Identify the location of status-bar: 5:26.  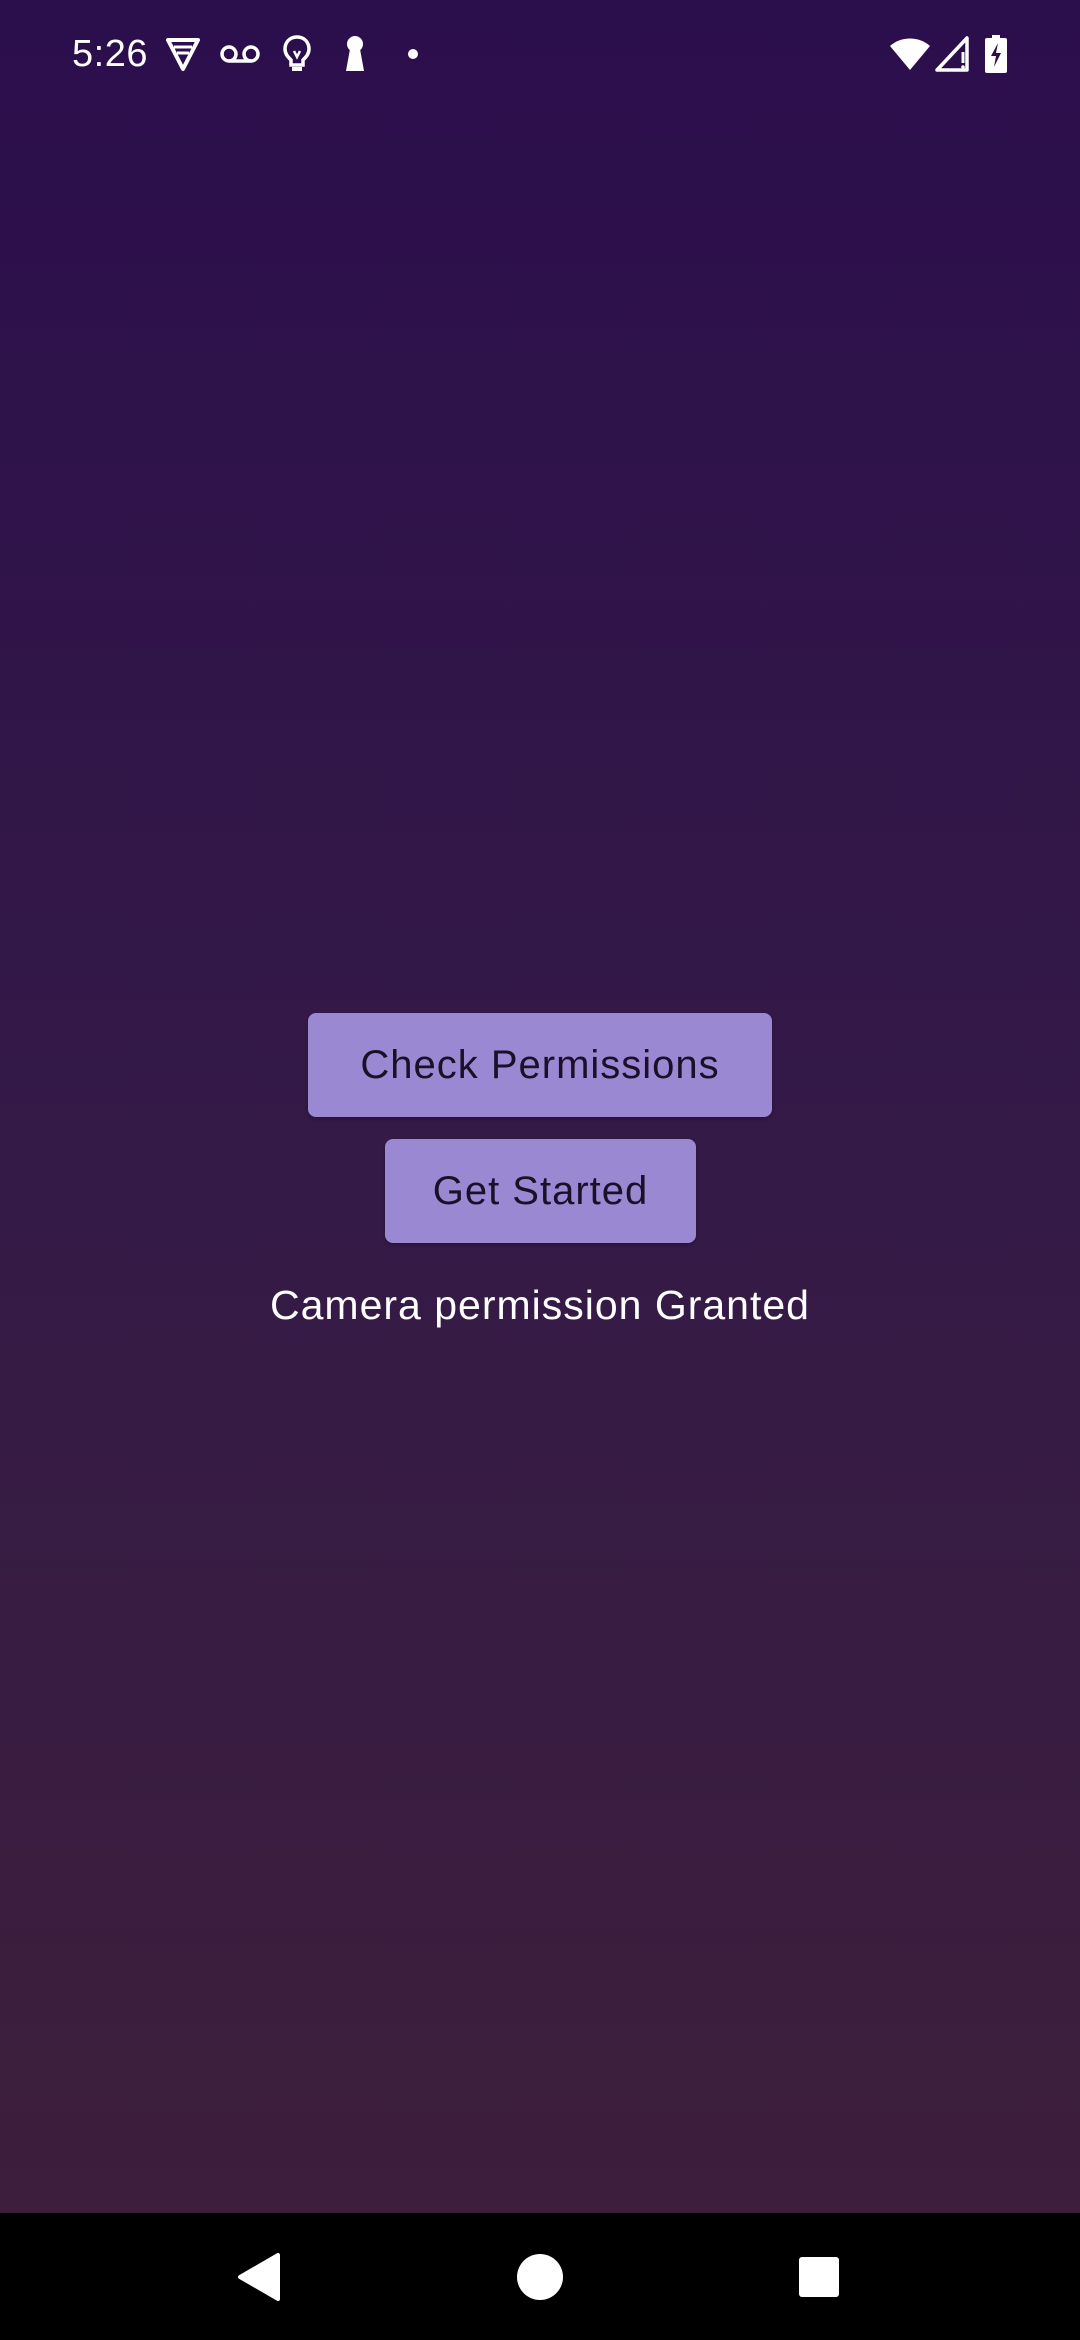
(540, 54).